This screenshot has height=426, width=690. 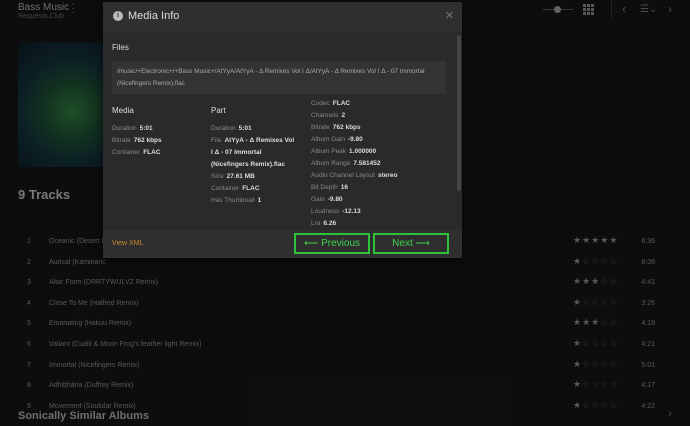 I want to click on previous-button: ⟵ Previous, so click(x=332, y=243).